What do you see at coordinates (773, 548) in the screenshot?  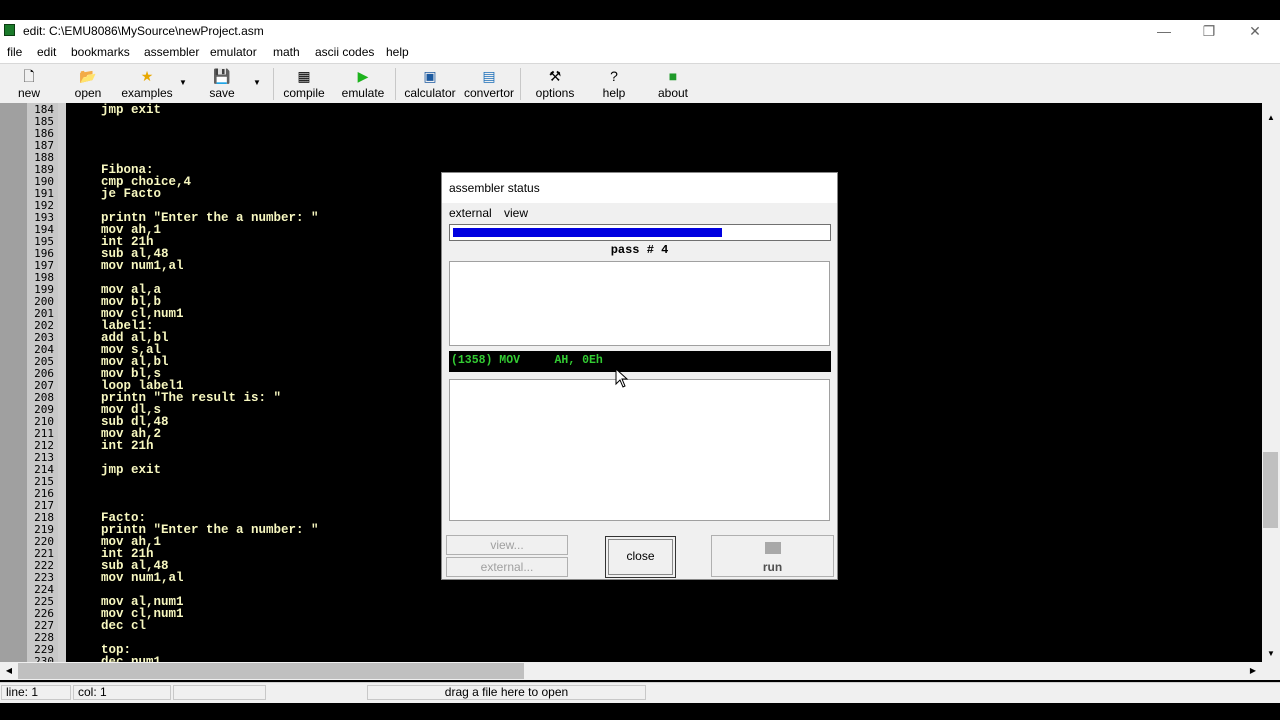 I see `run-icon` at bounding box center [773, 548].